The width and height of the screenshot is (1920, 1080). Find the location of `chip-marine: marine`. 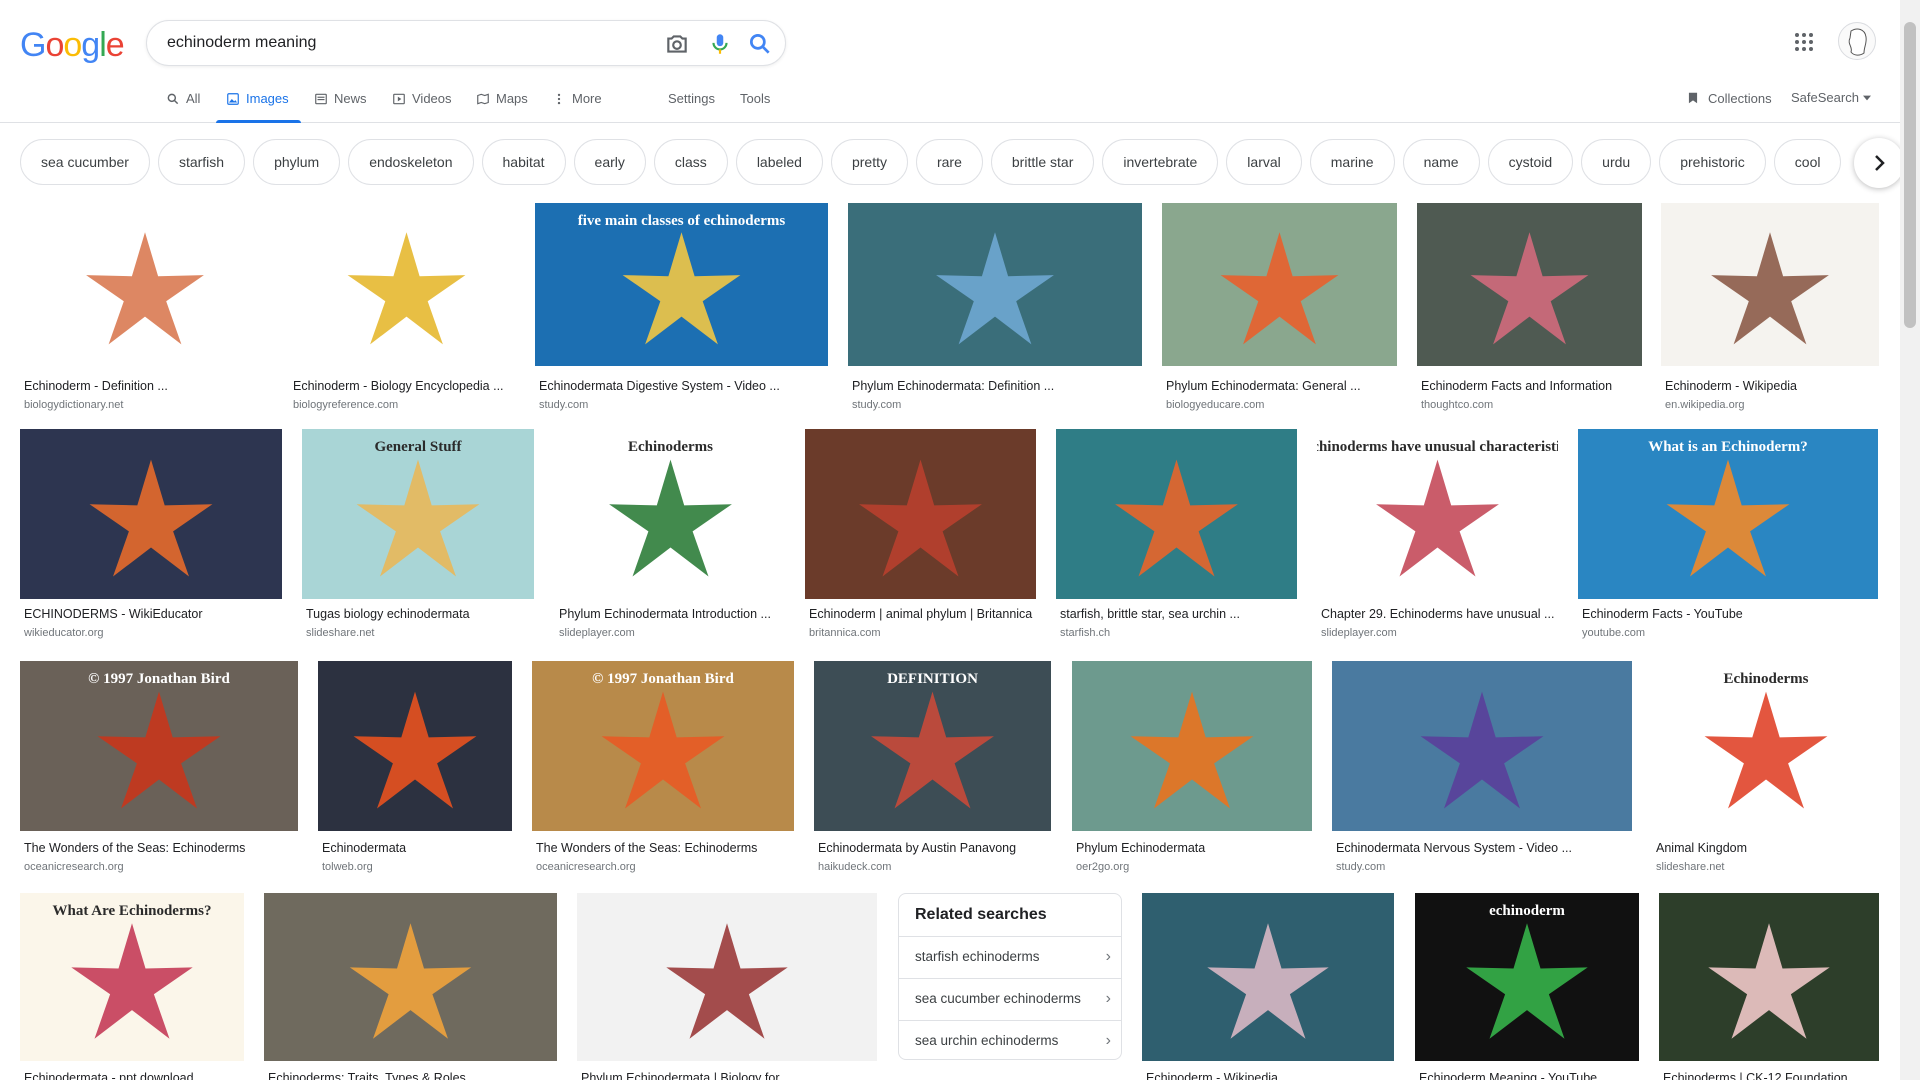

chip-marine: marine is located at coordinates (1352, 162).